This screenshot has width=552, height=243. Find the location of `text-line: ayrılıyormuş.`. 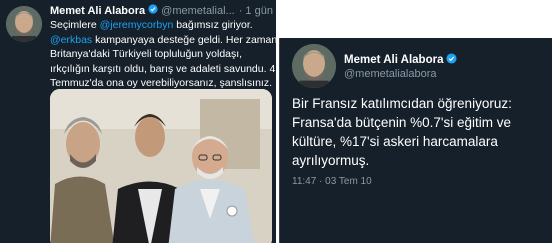

text-line: ayrılıyormuş. is located at coordinates (331, 160).